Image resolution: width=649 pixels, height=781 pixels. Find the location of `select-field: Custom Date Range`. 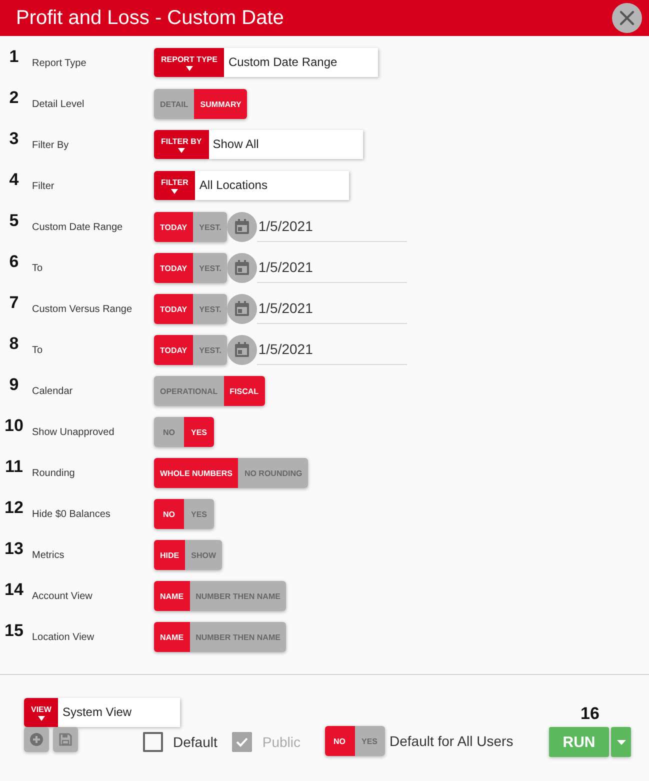

select-field: Custom Date Range is located at coordinates (301, 62).